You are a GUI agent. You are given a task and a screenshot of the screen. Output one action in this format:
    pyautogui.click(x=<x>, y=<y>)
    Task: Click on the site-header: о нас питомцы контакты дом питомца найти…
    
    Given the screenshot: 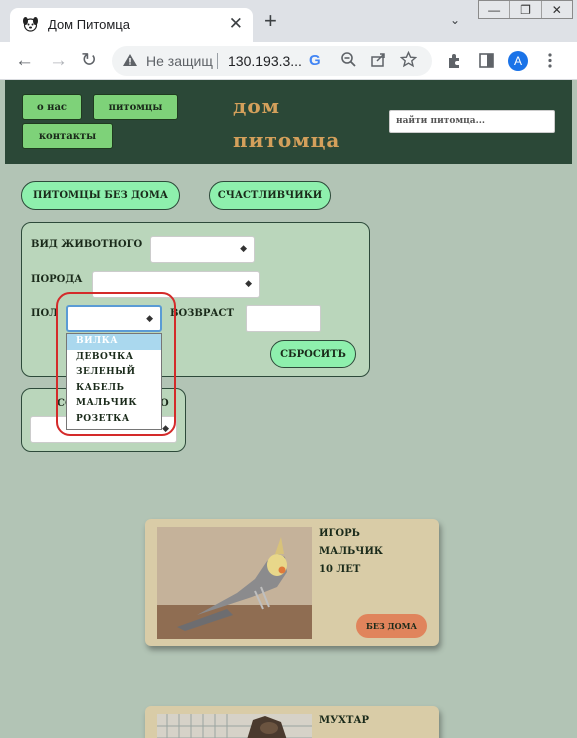 What is the action you would take?
    pyautogui.click(x=288, y=122)
    